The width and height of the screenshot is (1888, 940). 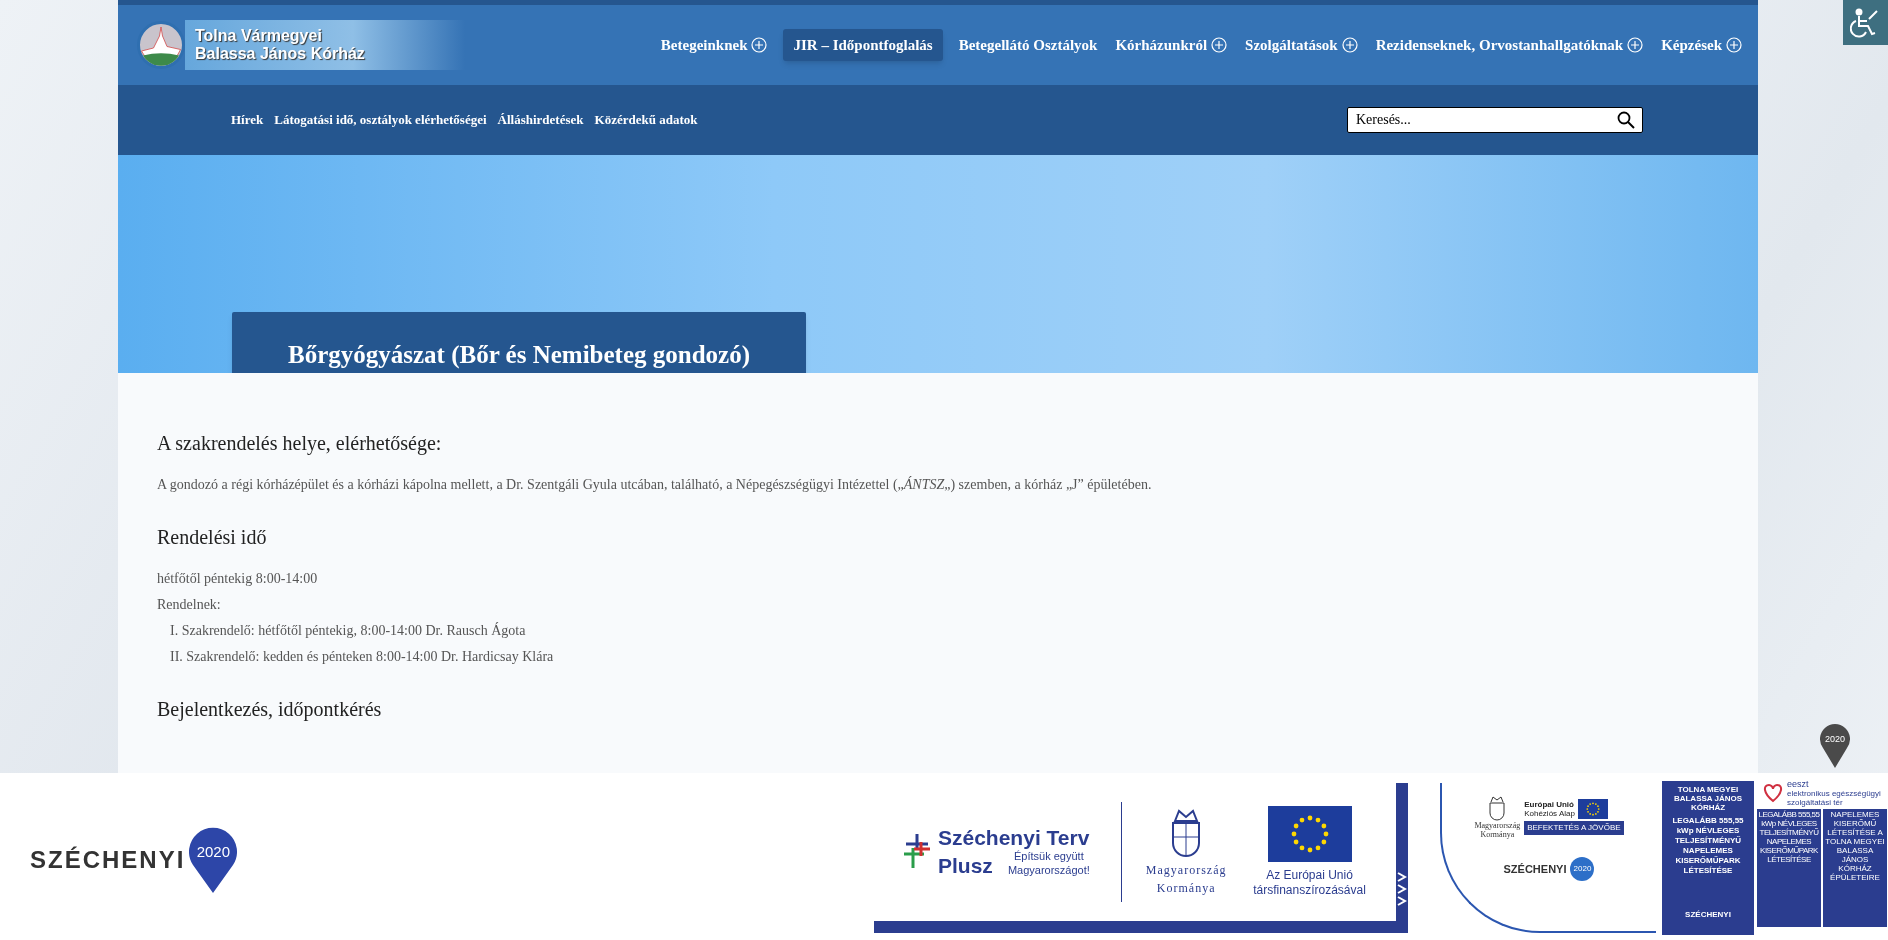 I want to click on nav-link: JIR – Időpontfoglalás, so click(x=863, y=45).